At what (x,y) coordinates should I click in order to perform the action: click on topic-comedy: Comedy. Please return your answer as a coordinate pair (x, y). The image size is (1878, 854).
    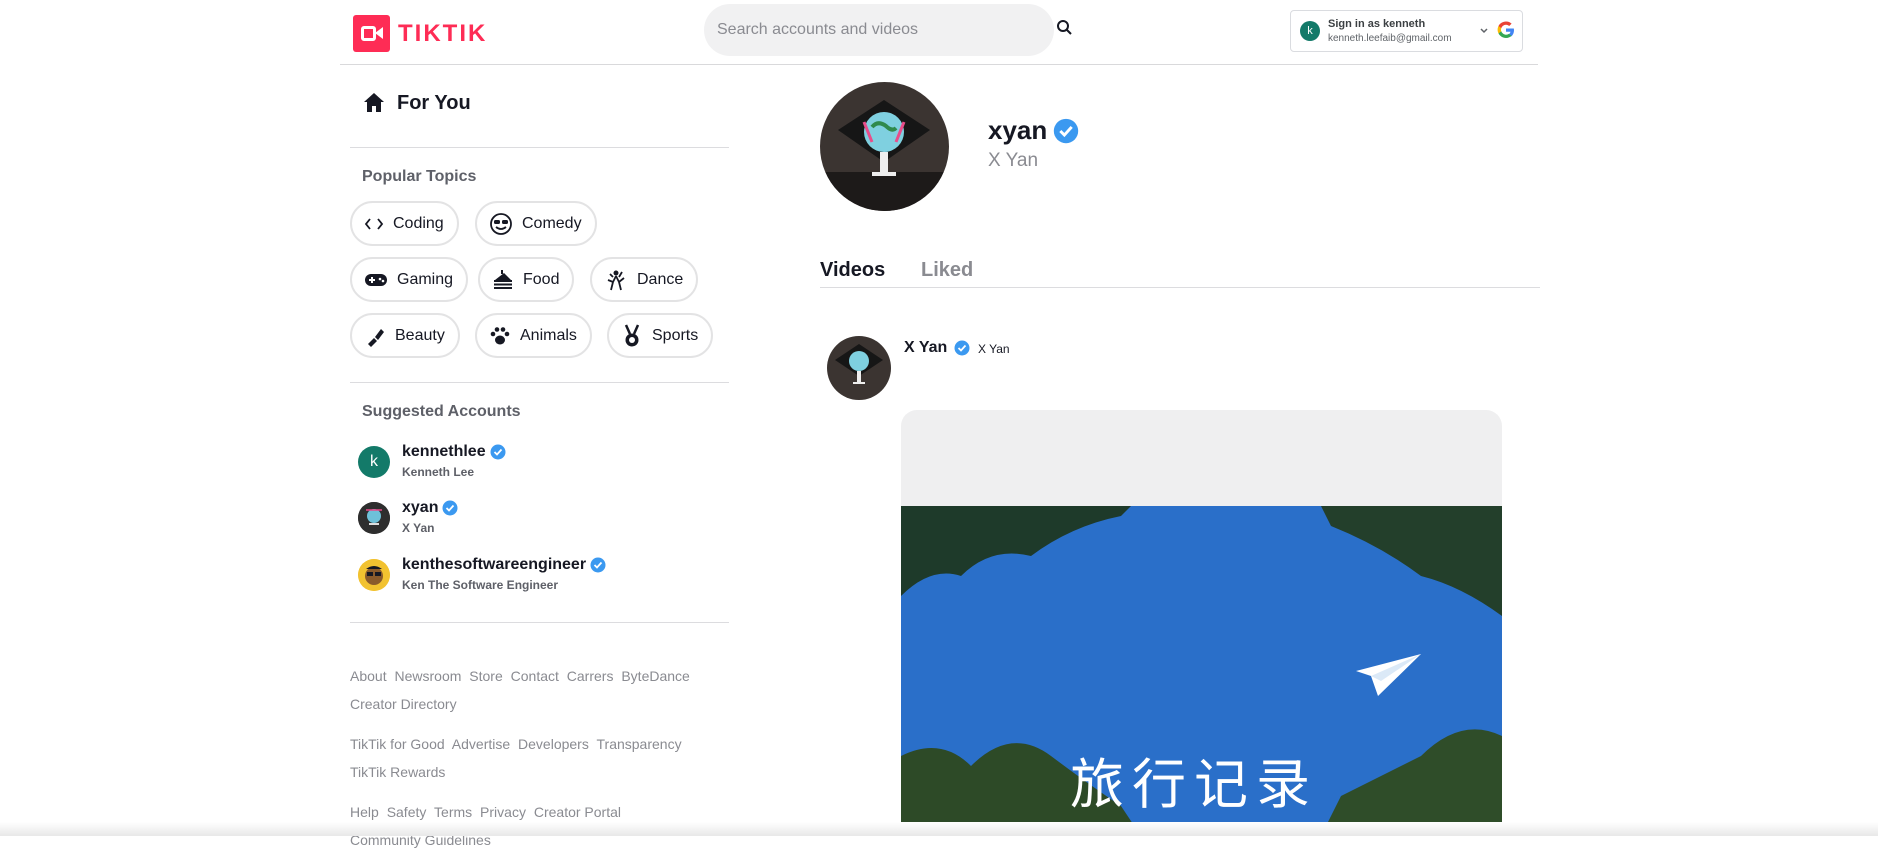
    Looking at the image, I should click on (536, 223).